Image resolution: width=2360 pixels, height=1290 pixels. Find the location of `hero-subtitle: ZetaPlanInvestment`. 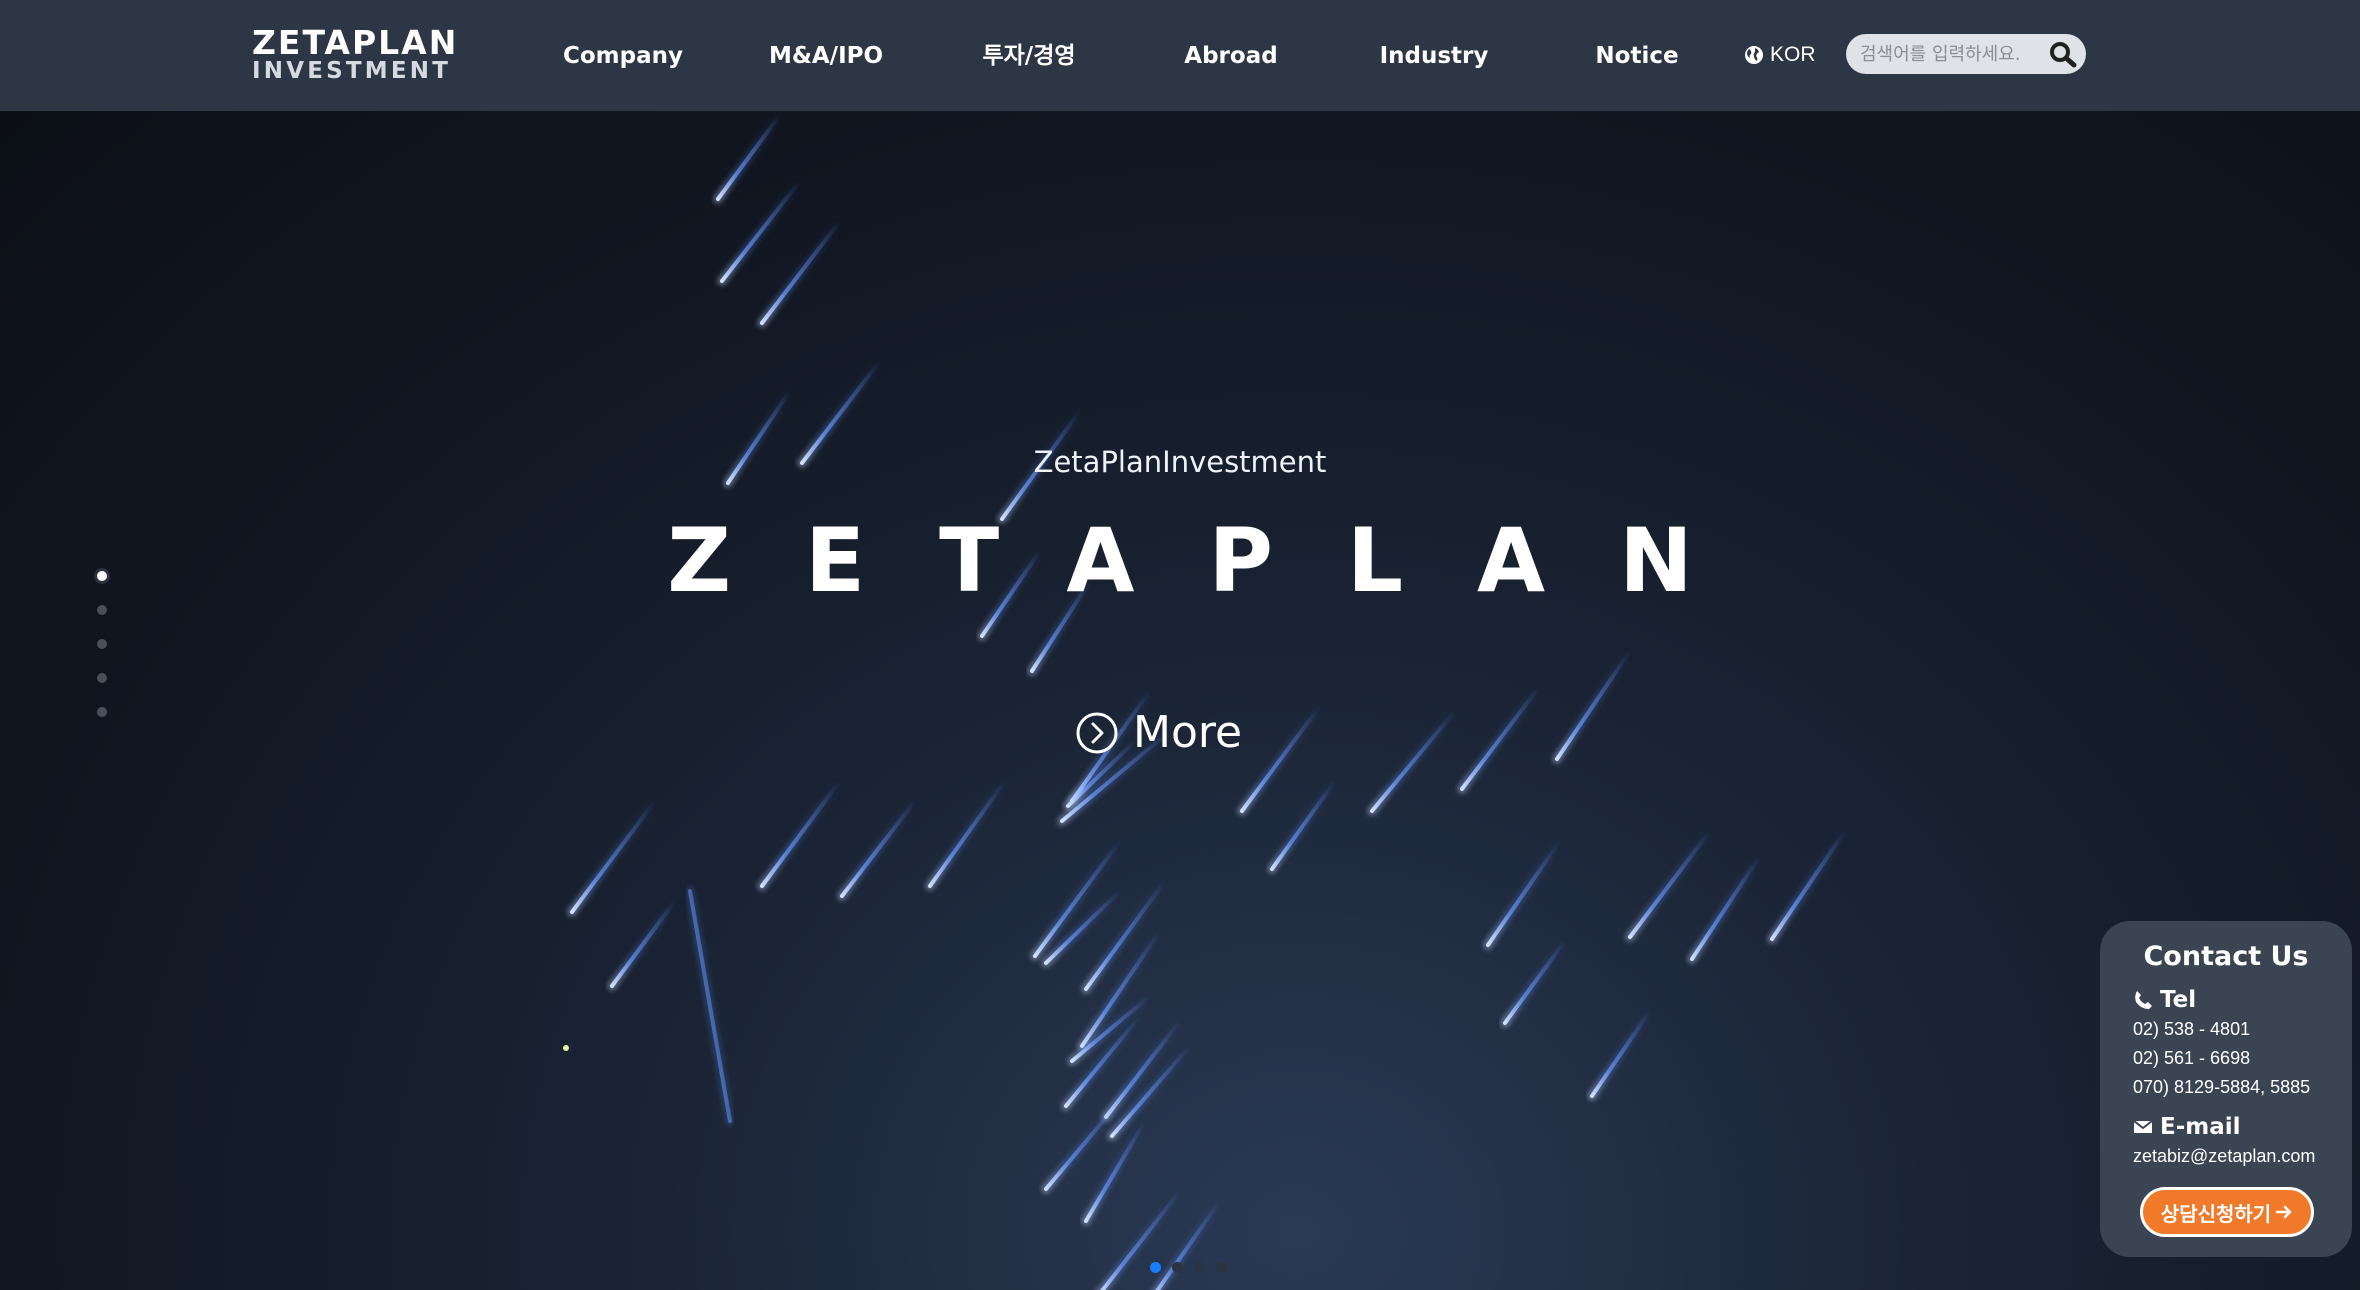

hero-subtitle: ZetaPlanInvestment is located at coordinates (1180, 462).